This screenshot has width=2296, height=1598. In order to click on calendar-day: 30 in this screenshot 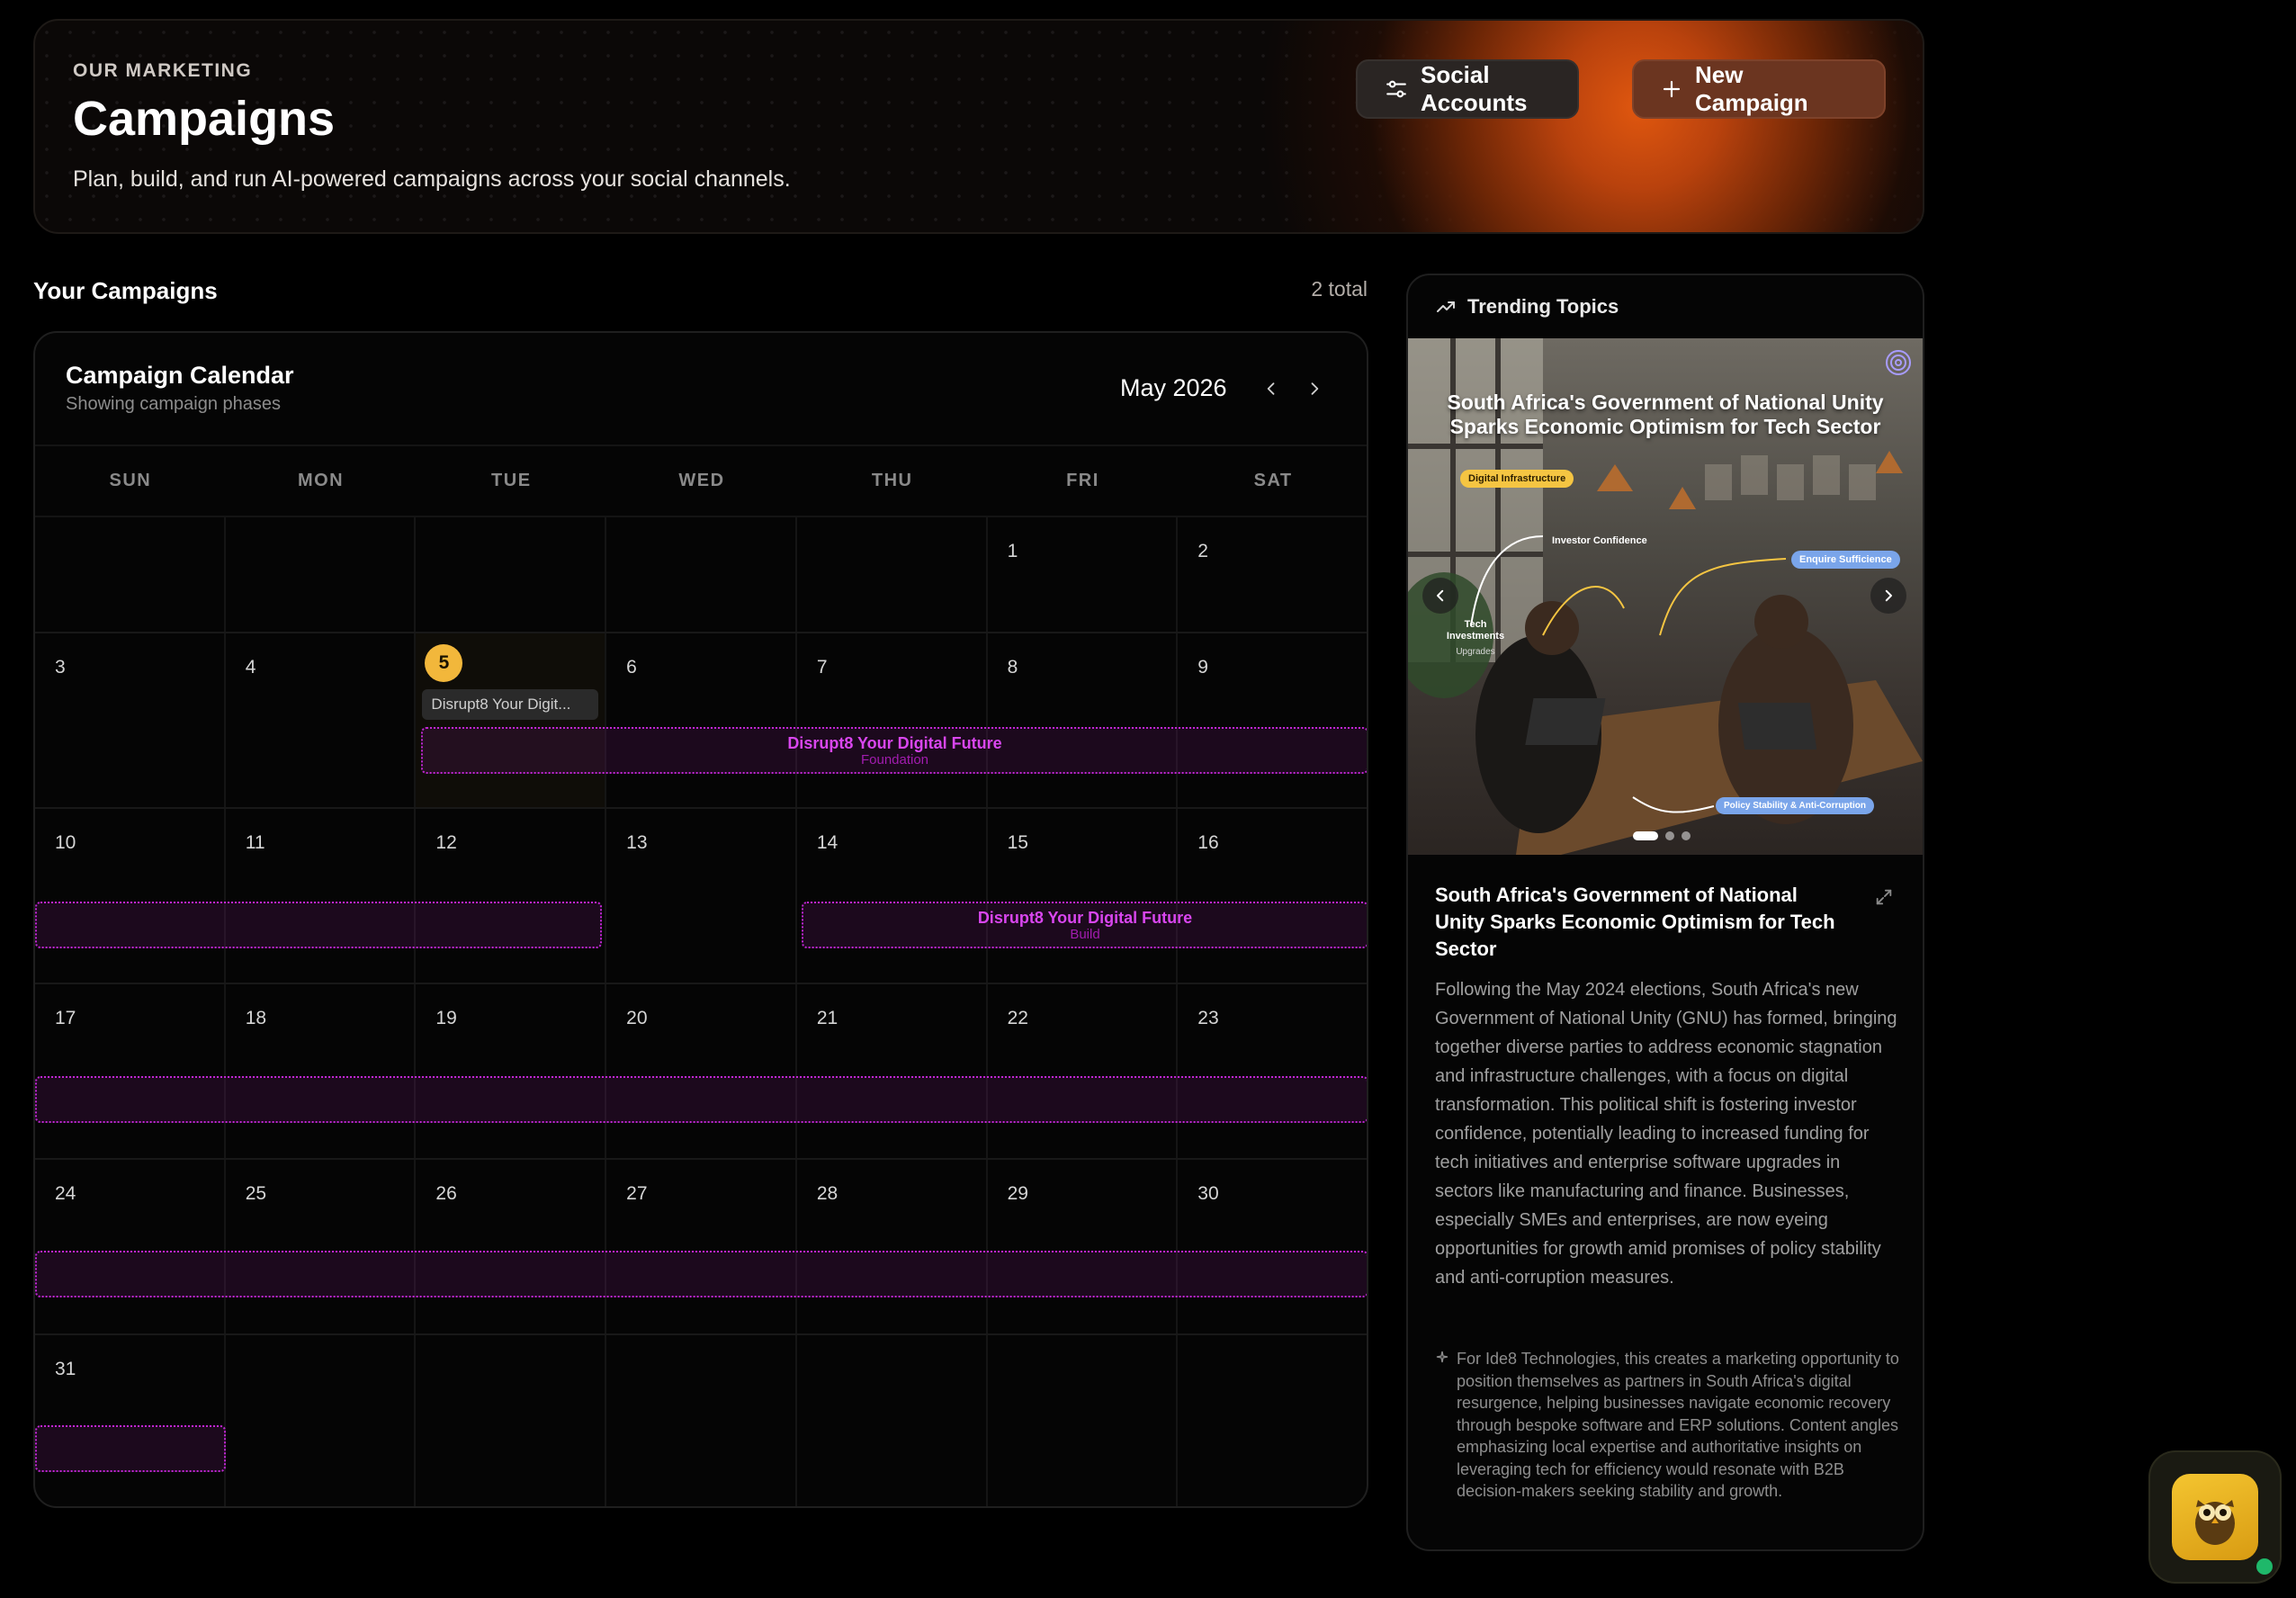, I will do `click(1272, 1246)`.